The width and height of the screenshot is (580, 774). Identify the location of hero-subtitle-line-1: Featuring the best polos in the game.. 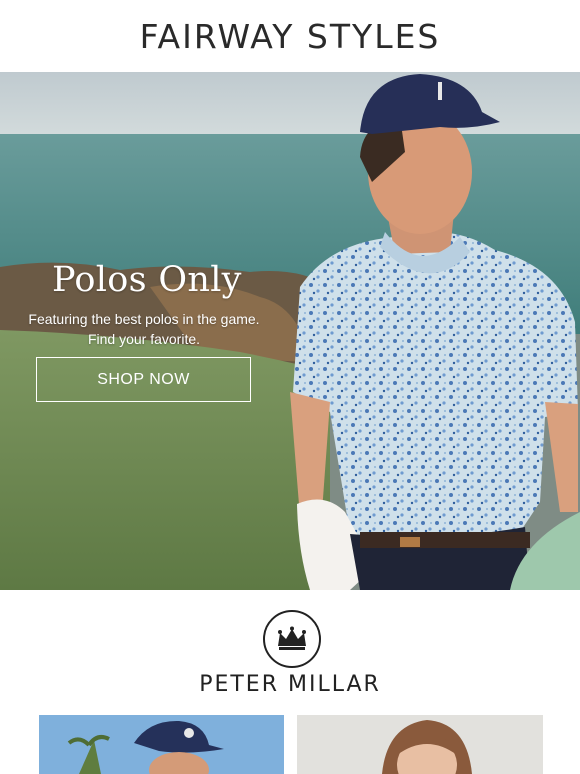
(144, 319).